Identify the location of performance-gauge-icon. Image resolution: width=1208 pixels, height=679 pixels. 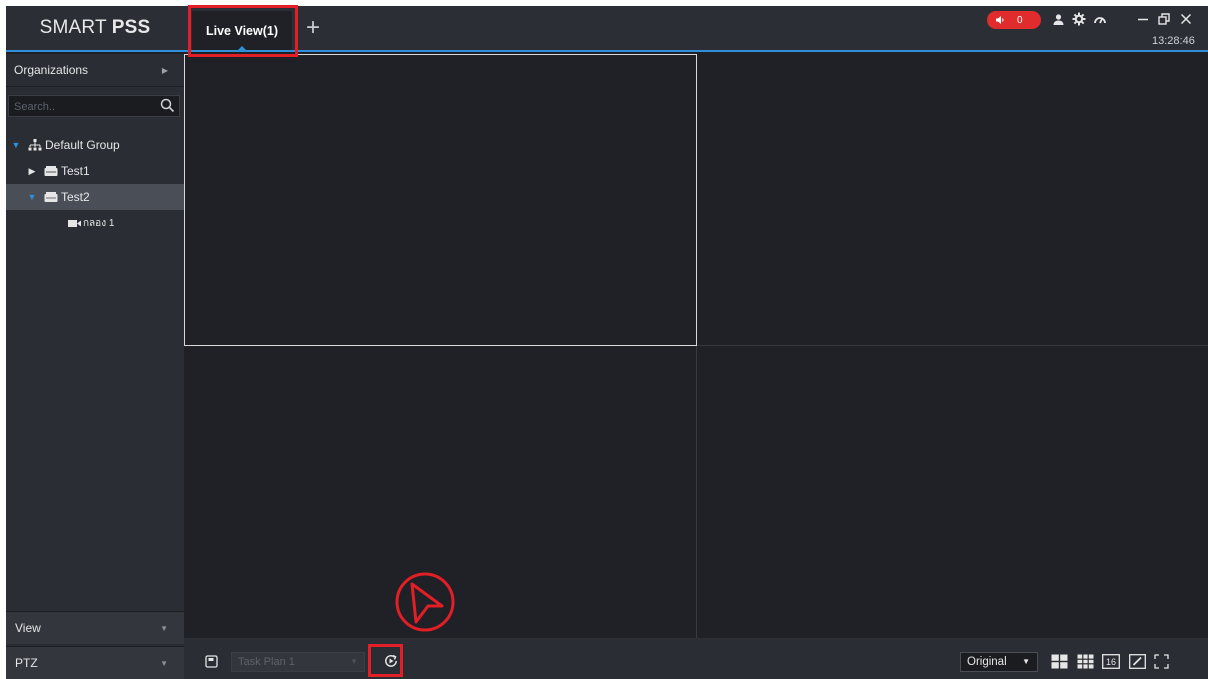
(1100, 19).